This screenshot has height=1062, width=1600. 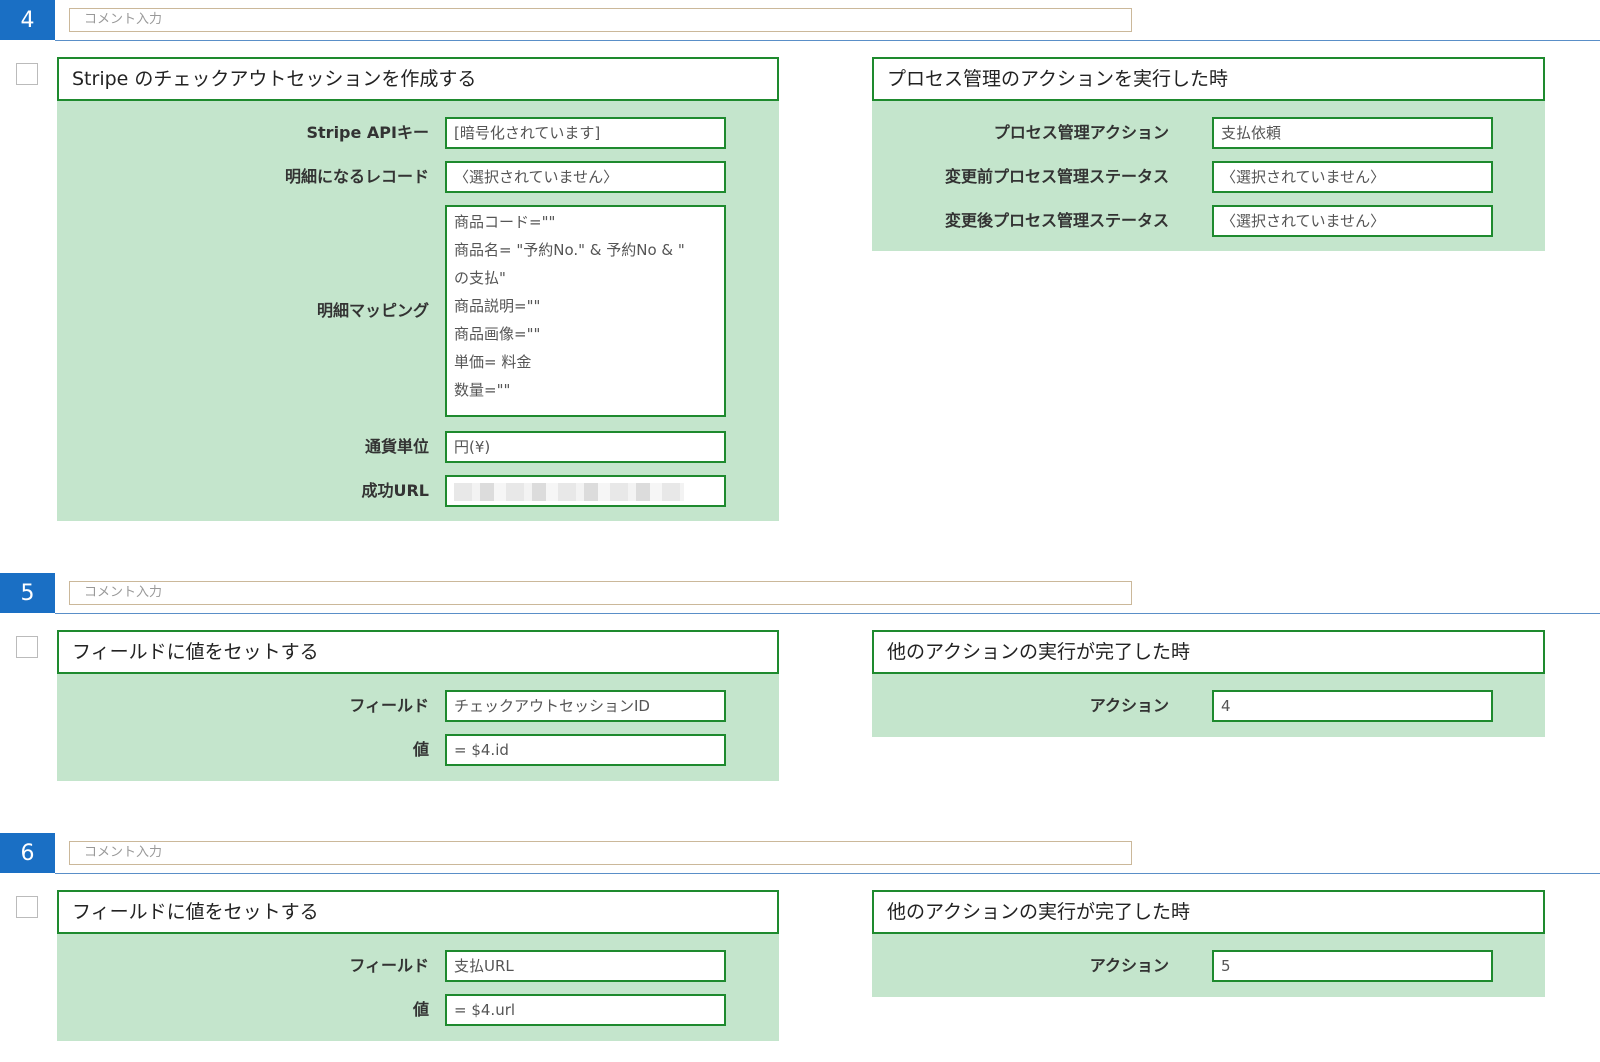 What do you see at coordinates (1352, 177) in the screenshot?
I see `status-before-select: 〈選択されていません〉` at bounding box center [1352, 177].